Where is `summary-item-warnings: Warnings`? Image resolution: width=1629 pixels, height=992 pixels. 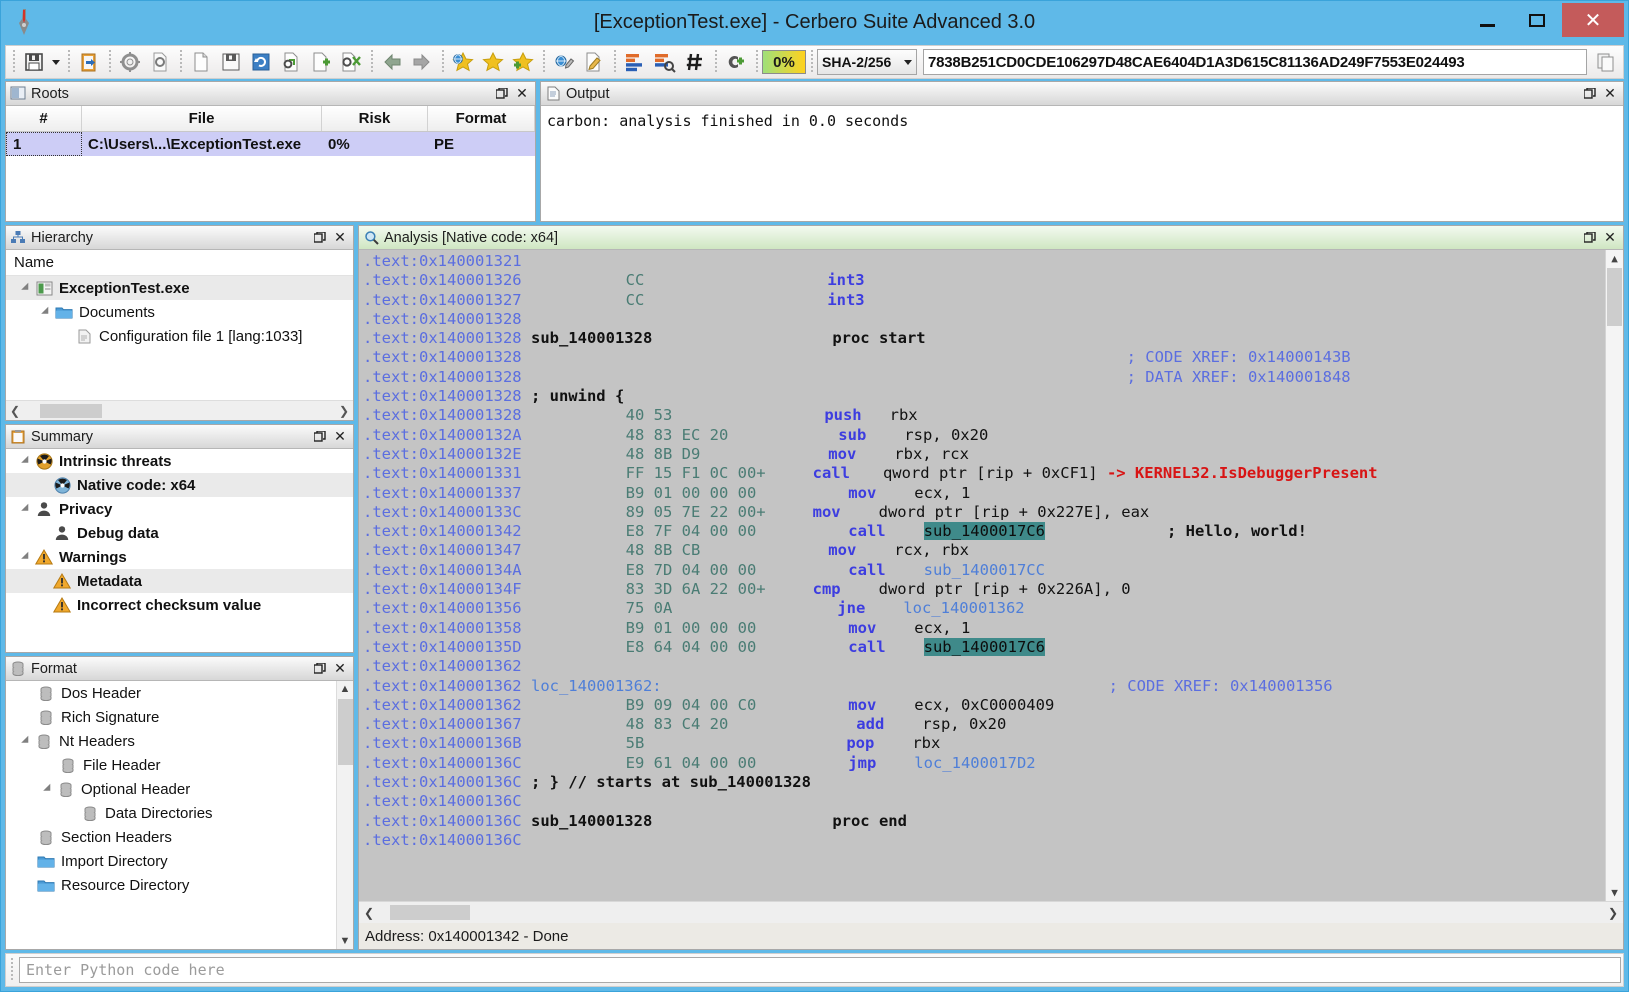
summary-item-warnings: Warnings is located at coordinates (179, 557).